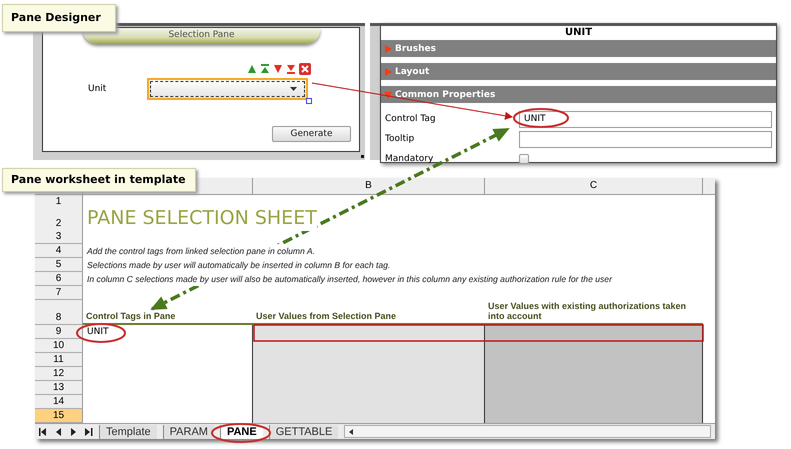 The height and width of the screenshot is (449, 791). What do you see at coordinates (305, 68) in the screenshot?
I see `delete-icon` at bounding box center [305, 68].